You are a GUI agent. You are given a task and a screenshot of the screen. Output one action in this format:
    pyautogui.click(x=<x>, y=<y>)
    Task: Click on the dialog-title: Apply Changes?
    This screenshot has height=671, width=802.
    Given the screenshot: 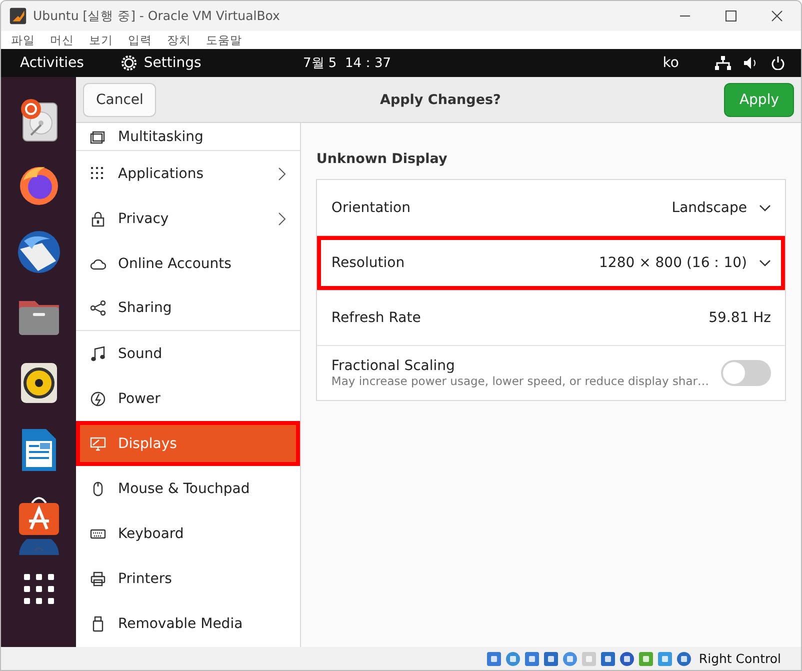 What is the action you would take?
    pyautogui.click(x=440, y=100)
    